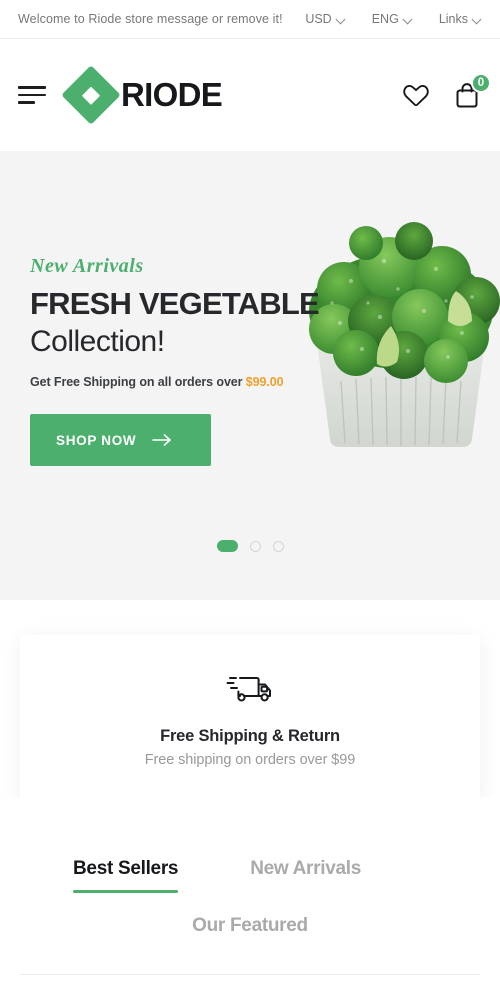  What do you see at coordinates (250, 974) in the screenshot?
I see `tabs-divider` at bounding box center [250, 974].